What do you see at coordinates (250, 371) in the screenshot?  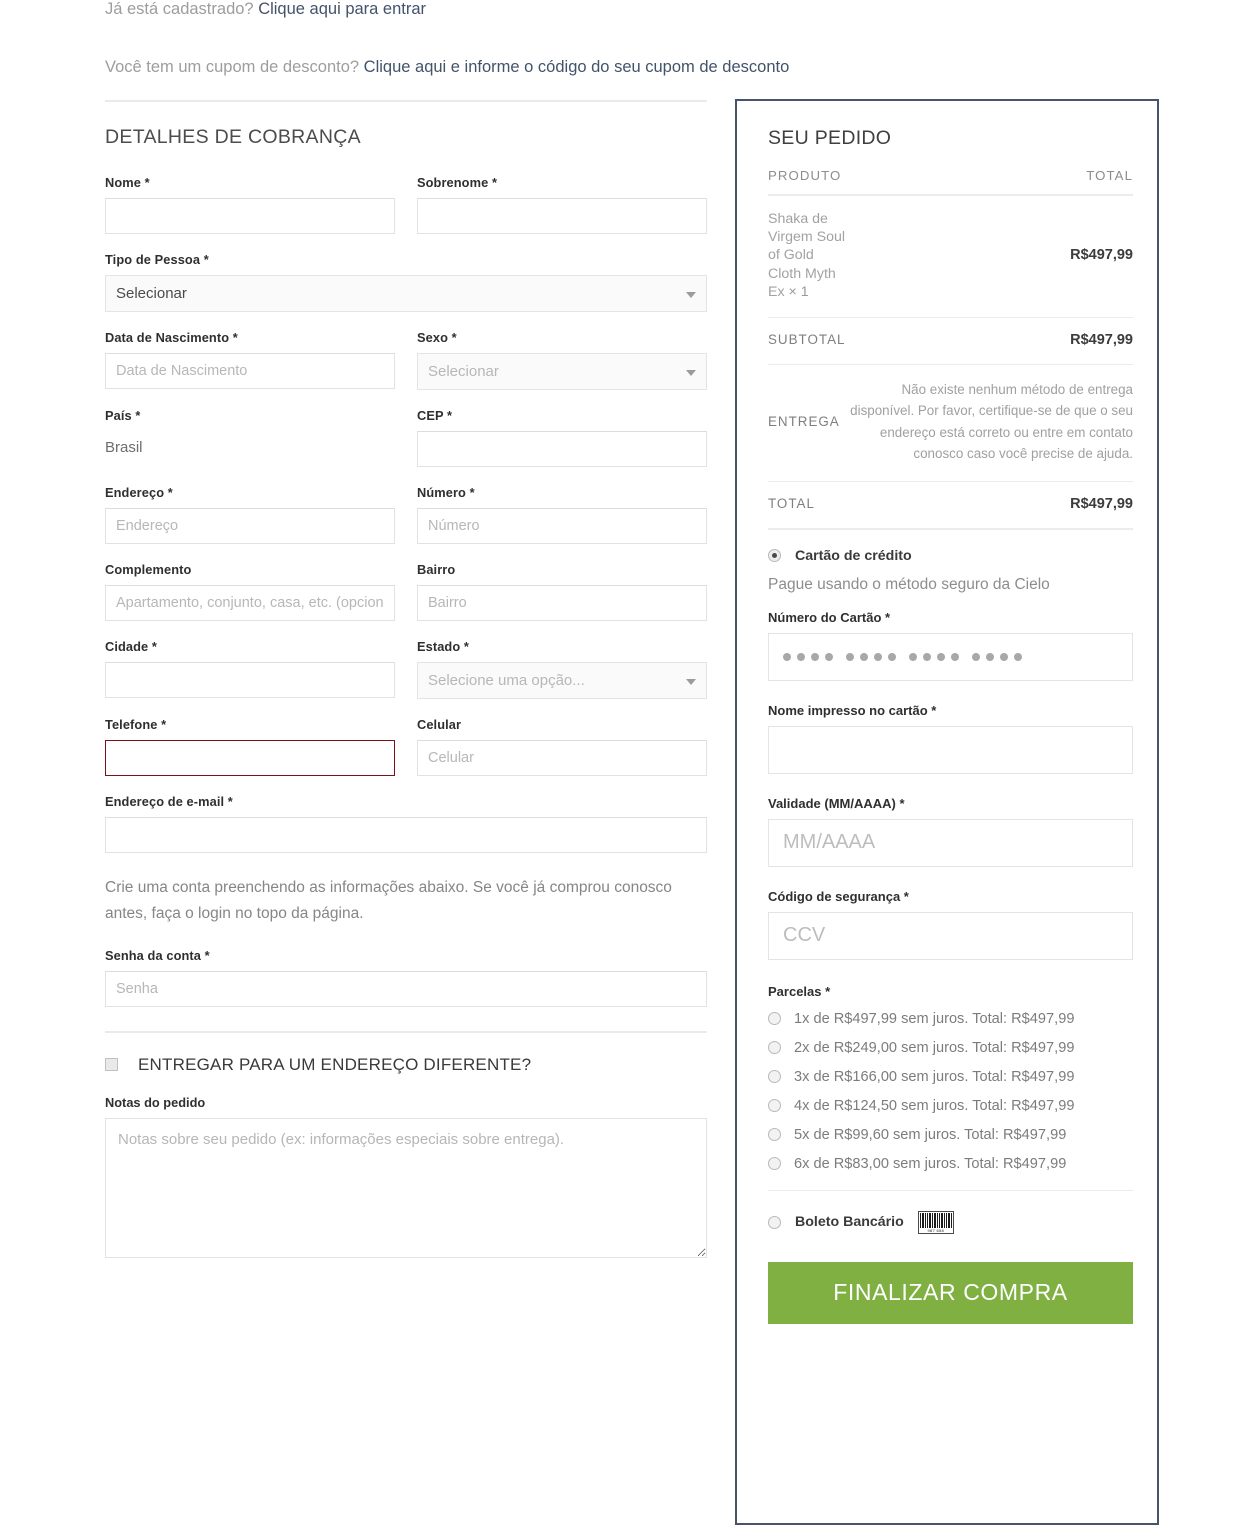 I see `nascimento-input` at bounding box center [250, 371].